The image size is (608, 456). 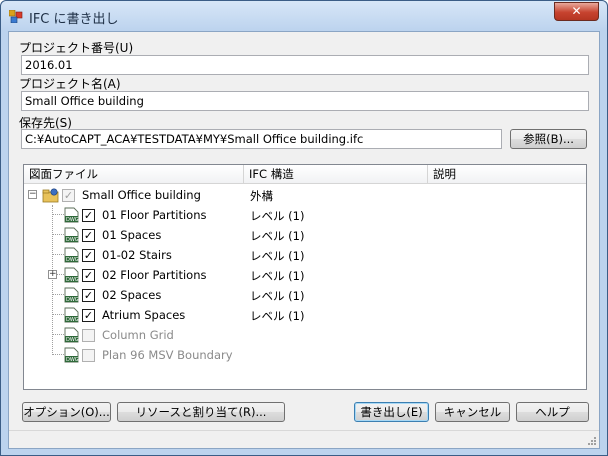 What do you see at coordinates (132, 295) in the screenshot?
I see `row-name: 02 Spaces` at bounding box center [132, 295].